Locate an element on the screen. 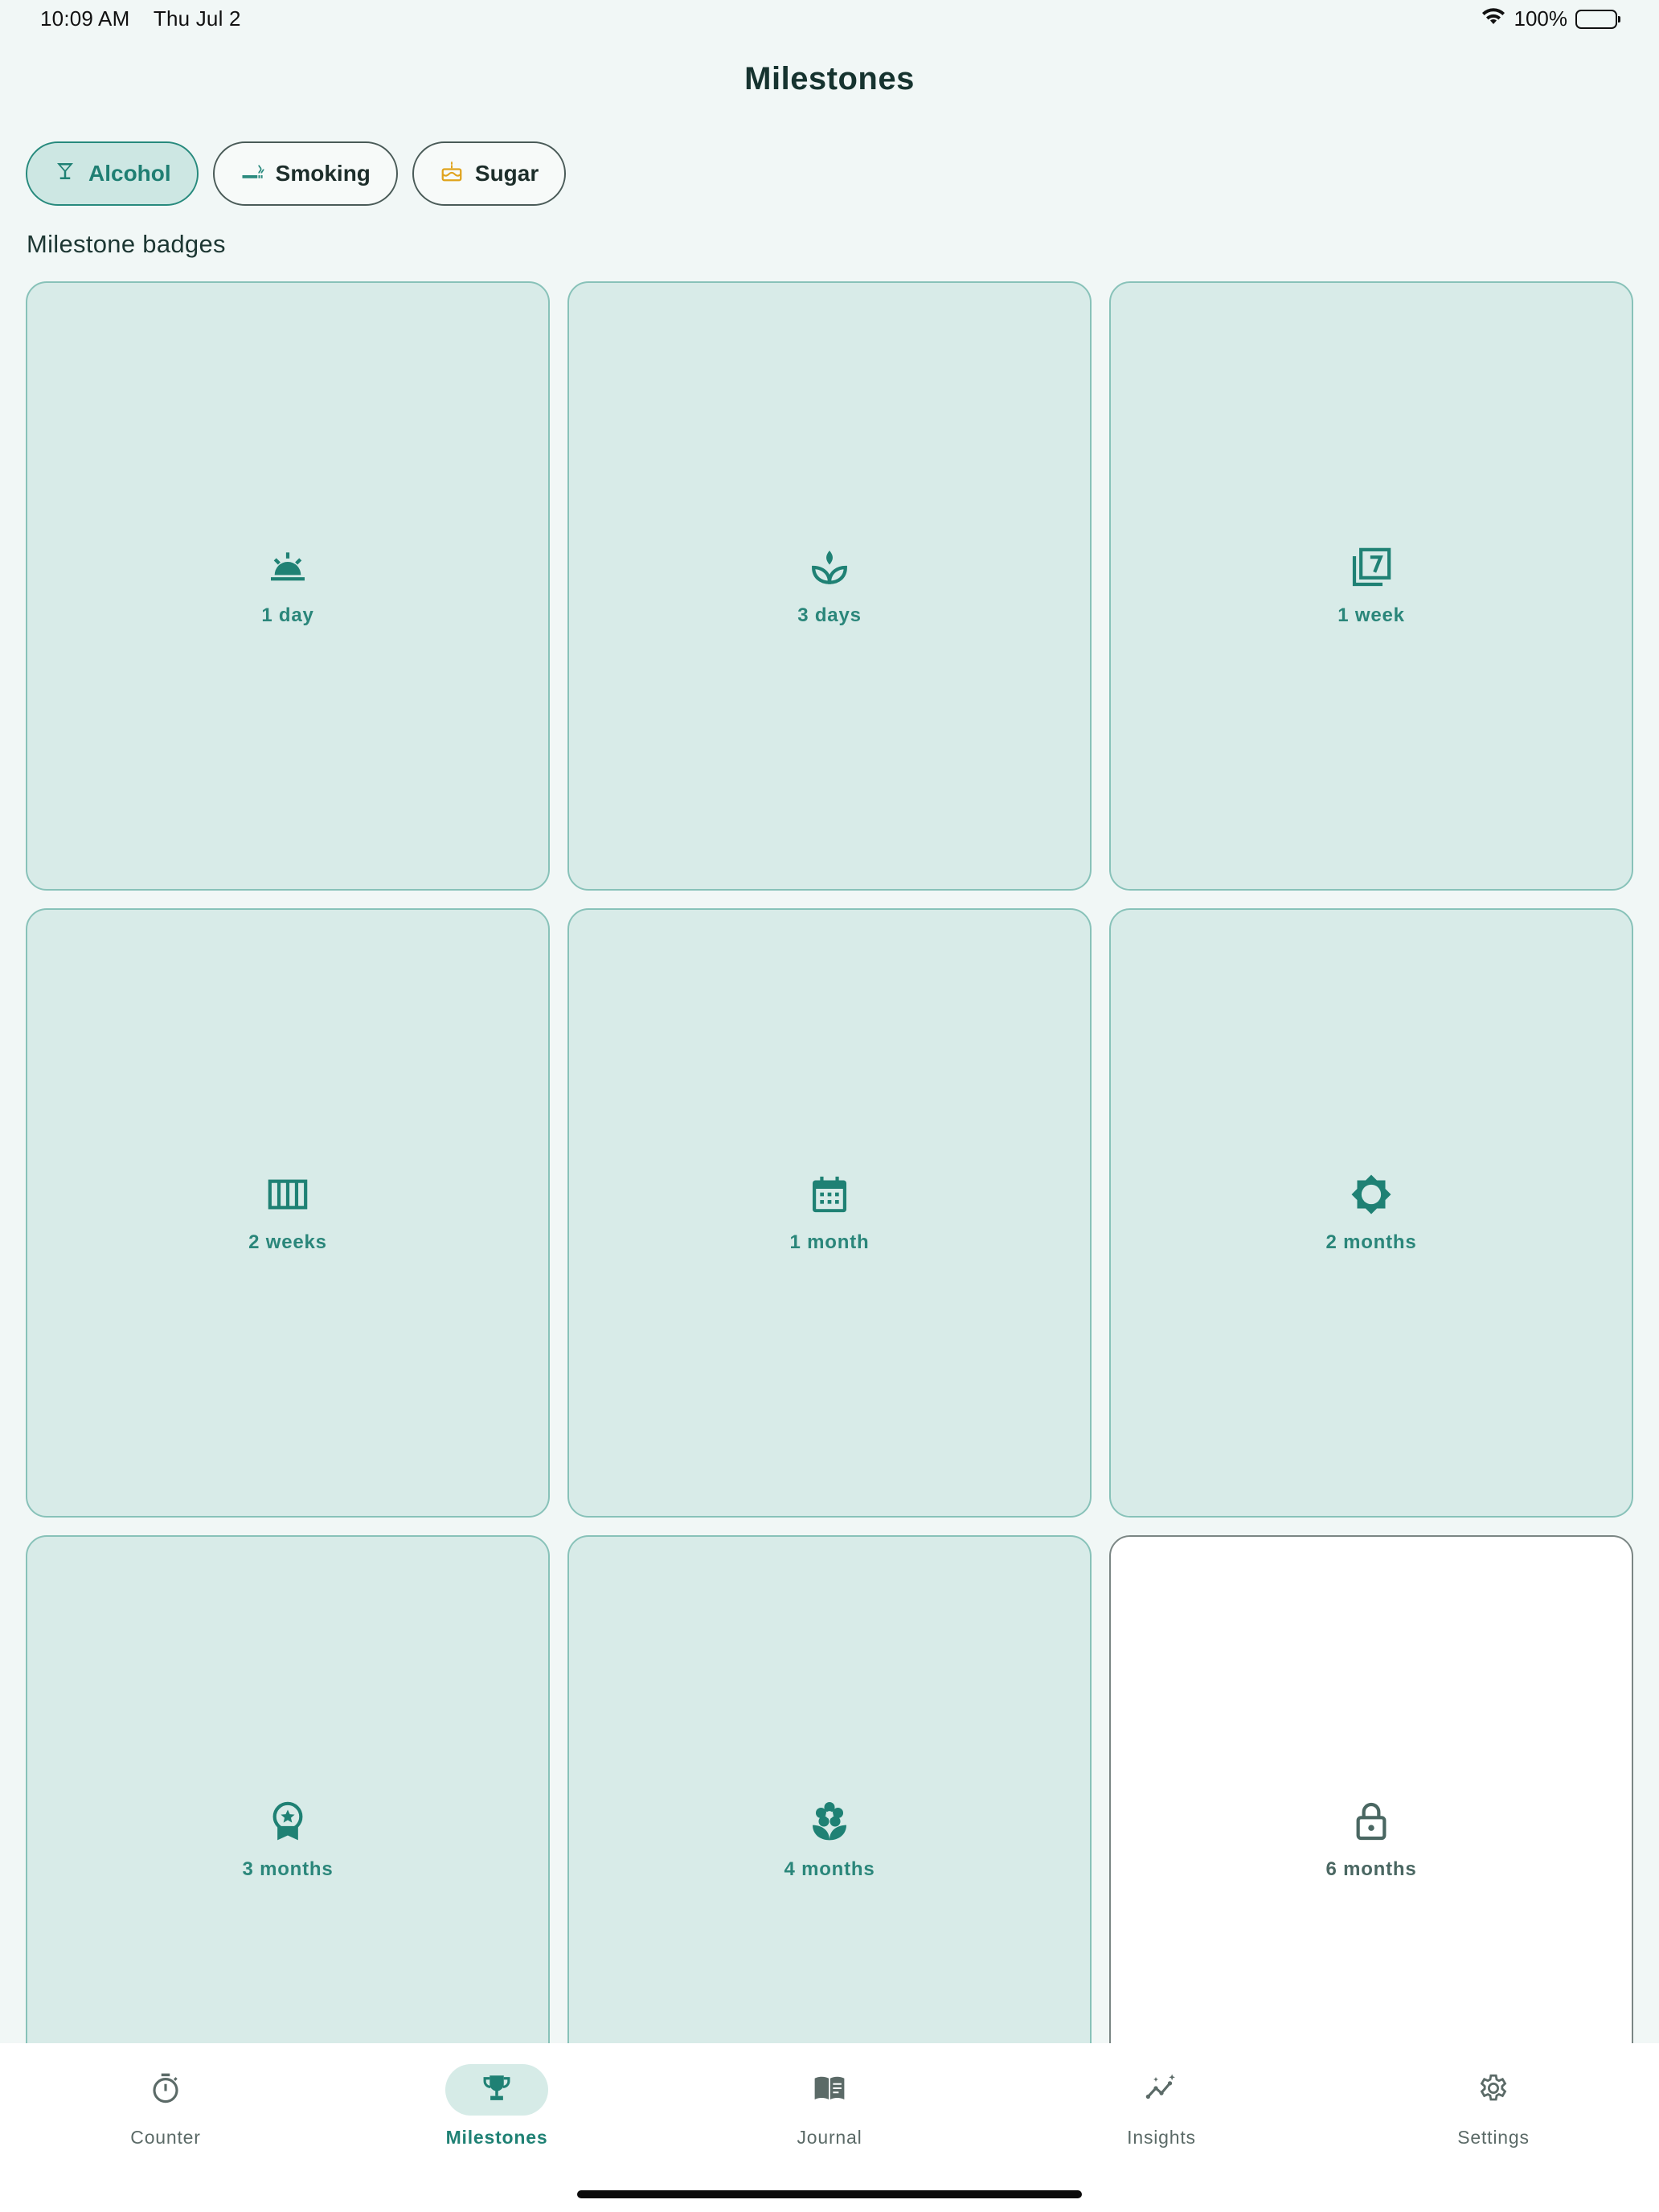 Image resolution: width=1659 pixels, height=2212 pixels. status-right: 100% is located at coordinates (1550, 18).